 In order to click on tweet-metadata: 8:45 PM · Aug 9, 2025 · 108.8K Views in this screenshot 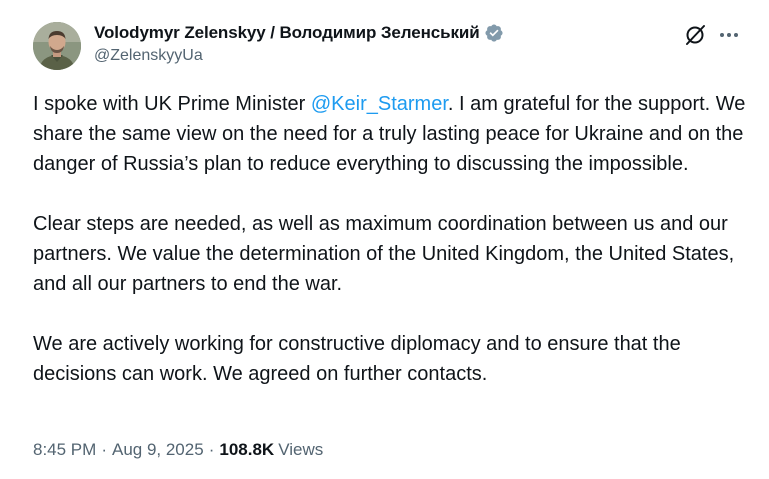, I will do `click(178, 450)`.